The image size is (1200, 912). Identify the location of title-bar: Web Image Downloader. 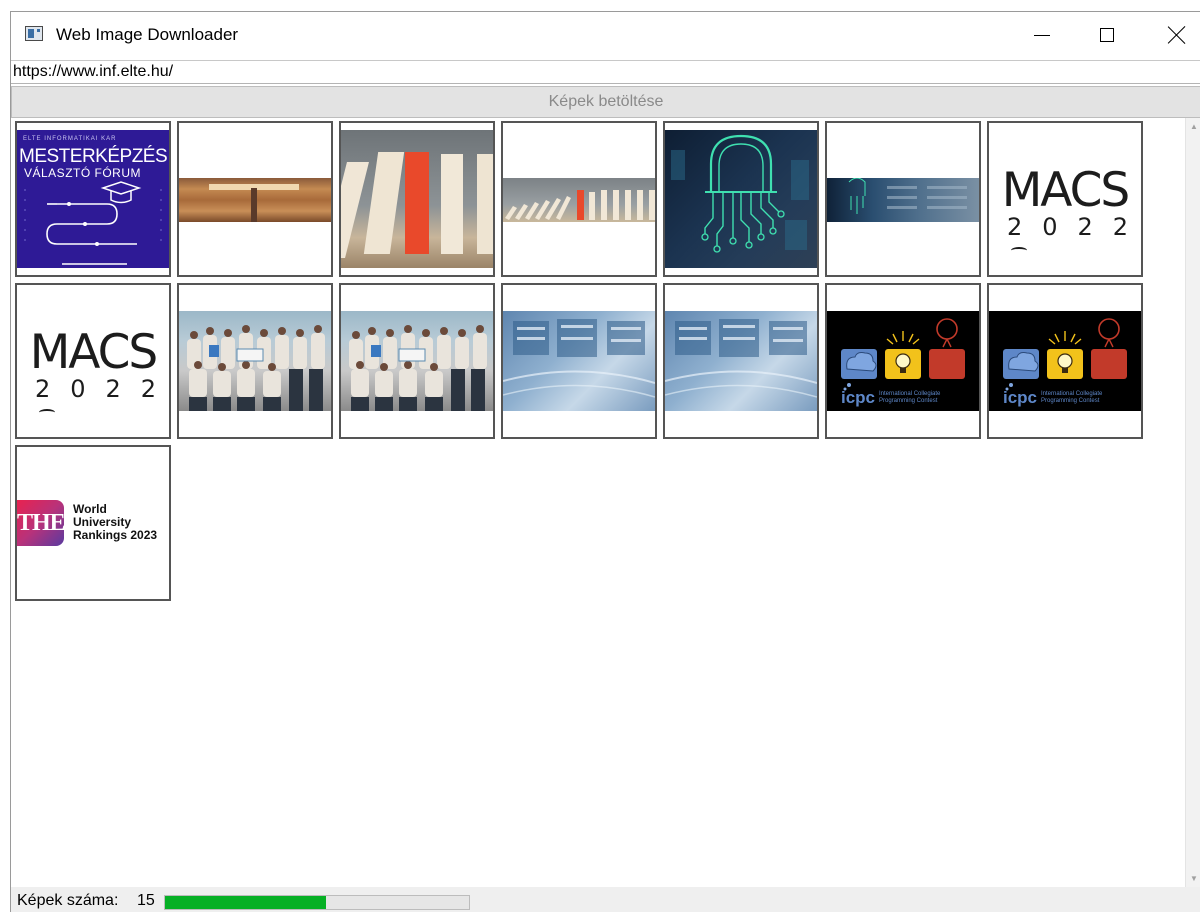
(605, 35).